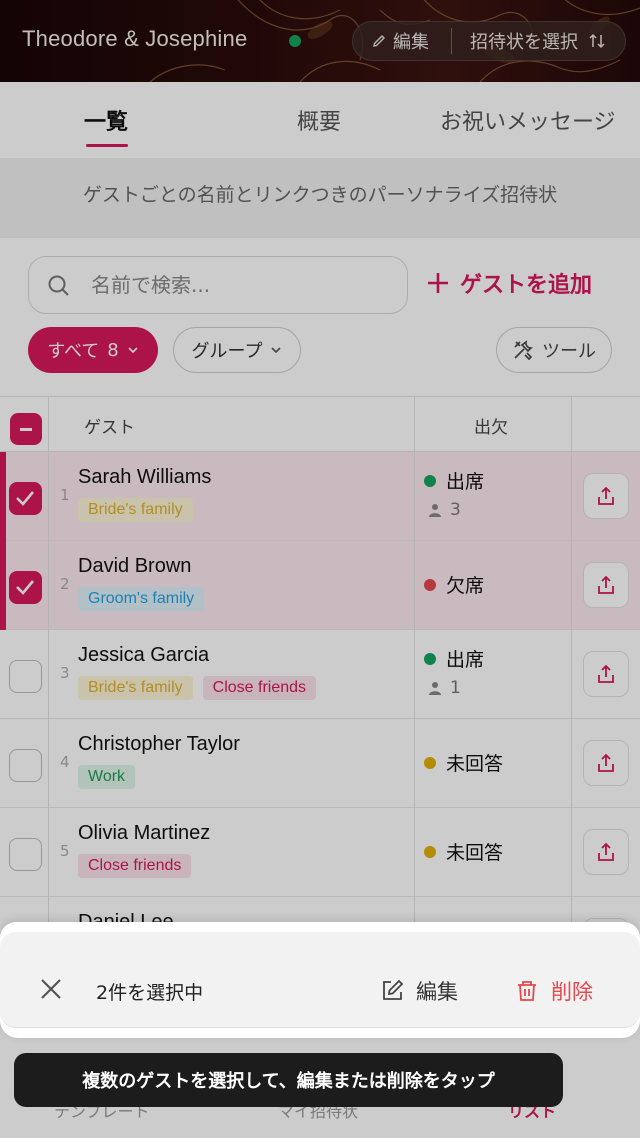 The image size is (640, 1138). What do you see at coordinates (320, 496) in the screenshot?
I see `table-row: 1 Sarah Williams Bride's family 出席 3` at bounding box center [320, 496].